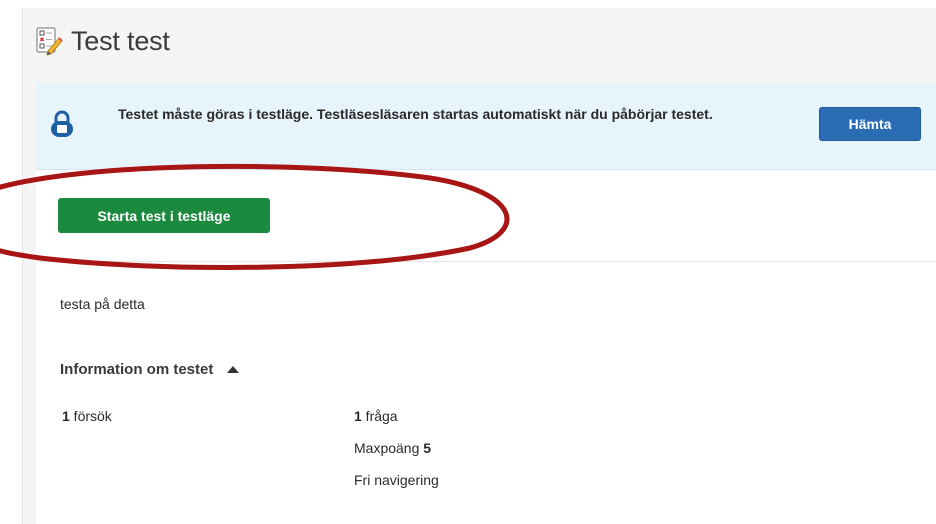 Image resolution: width=936 pixels, height=524 pixels. Describe the element at coordinates (486, 261) in the screenshot. I see `divider` at that location.